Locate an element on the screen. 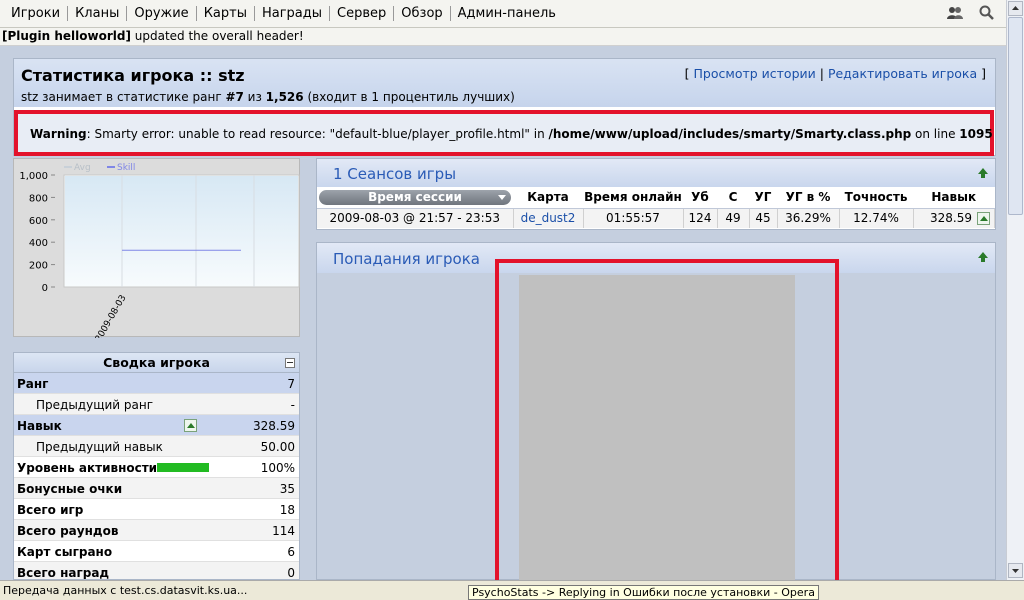 The height and width of the screenshot is (600, 1024). col-map: Карта is located at coordinates (548, 198).